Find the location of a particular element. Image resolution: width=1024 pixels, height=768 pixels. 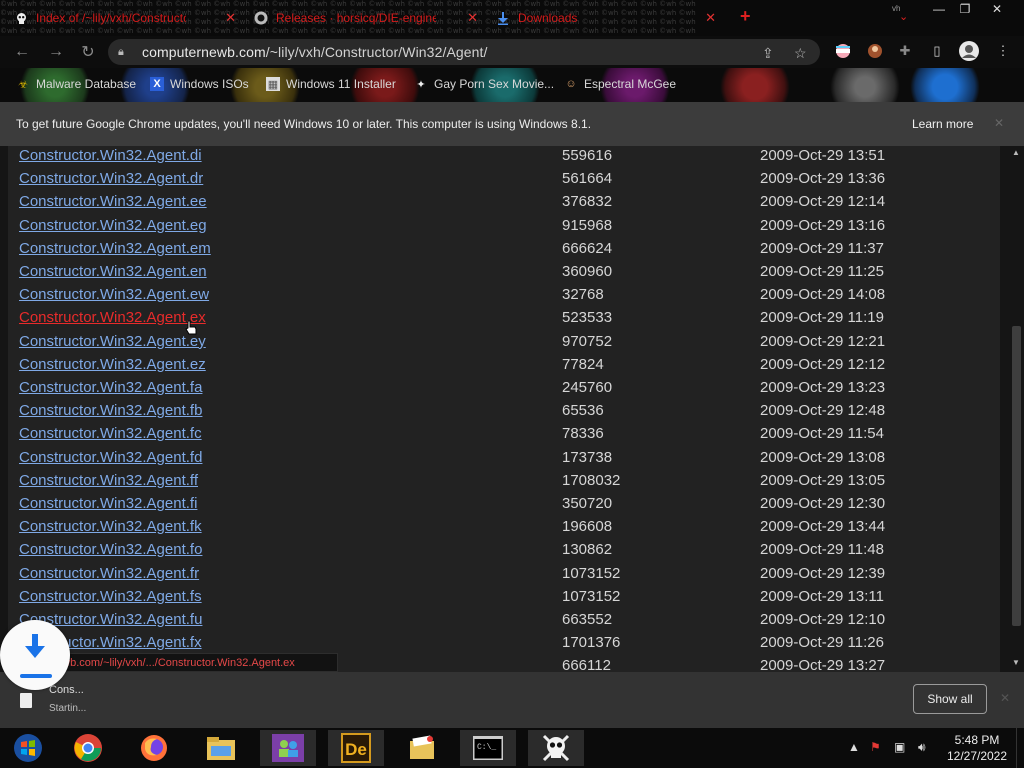

lock-icon: 🔒︎ is located at coordinates (125, 52).